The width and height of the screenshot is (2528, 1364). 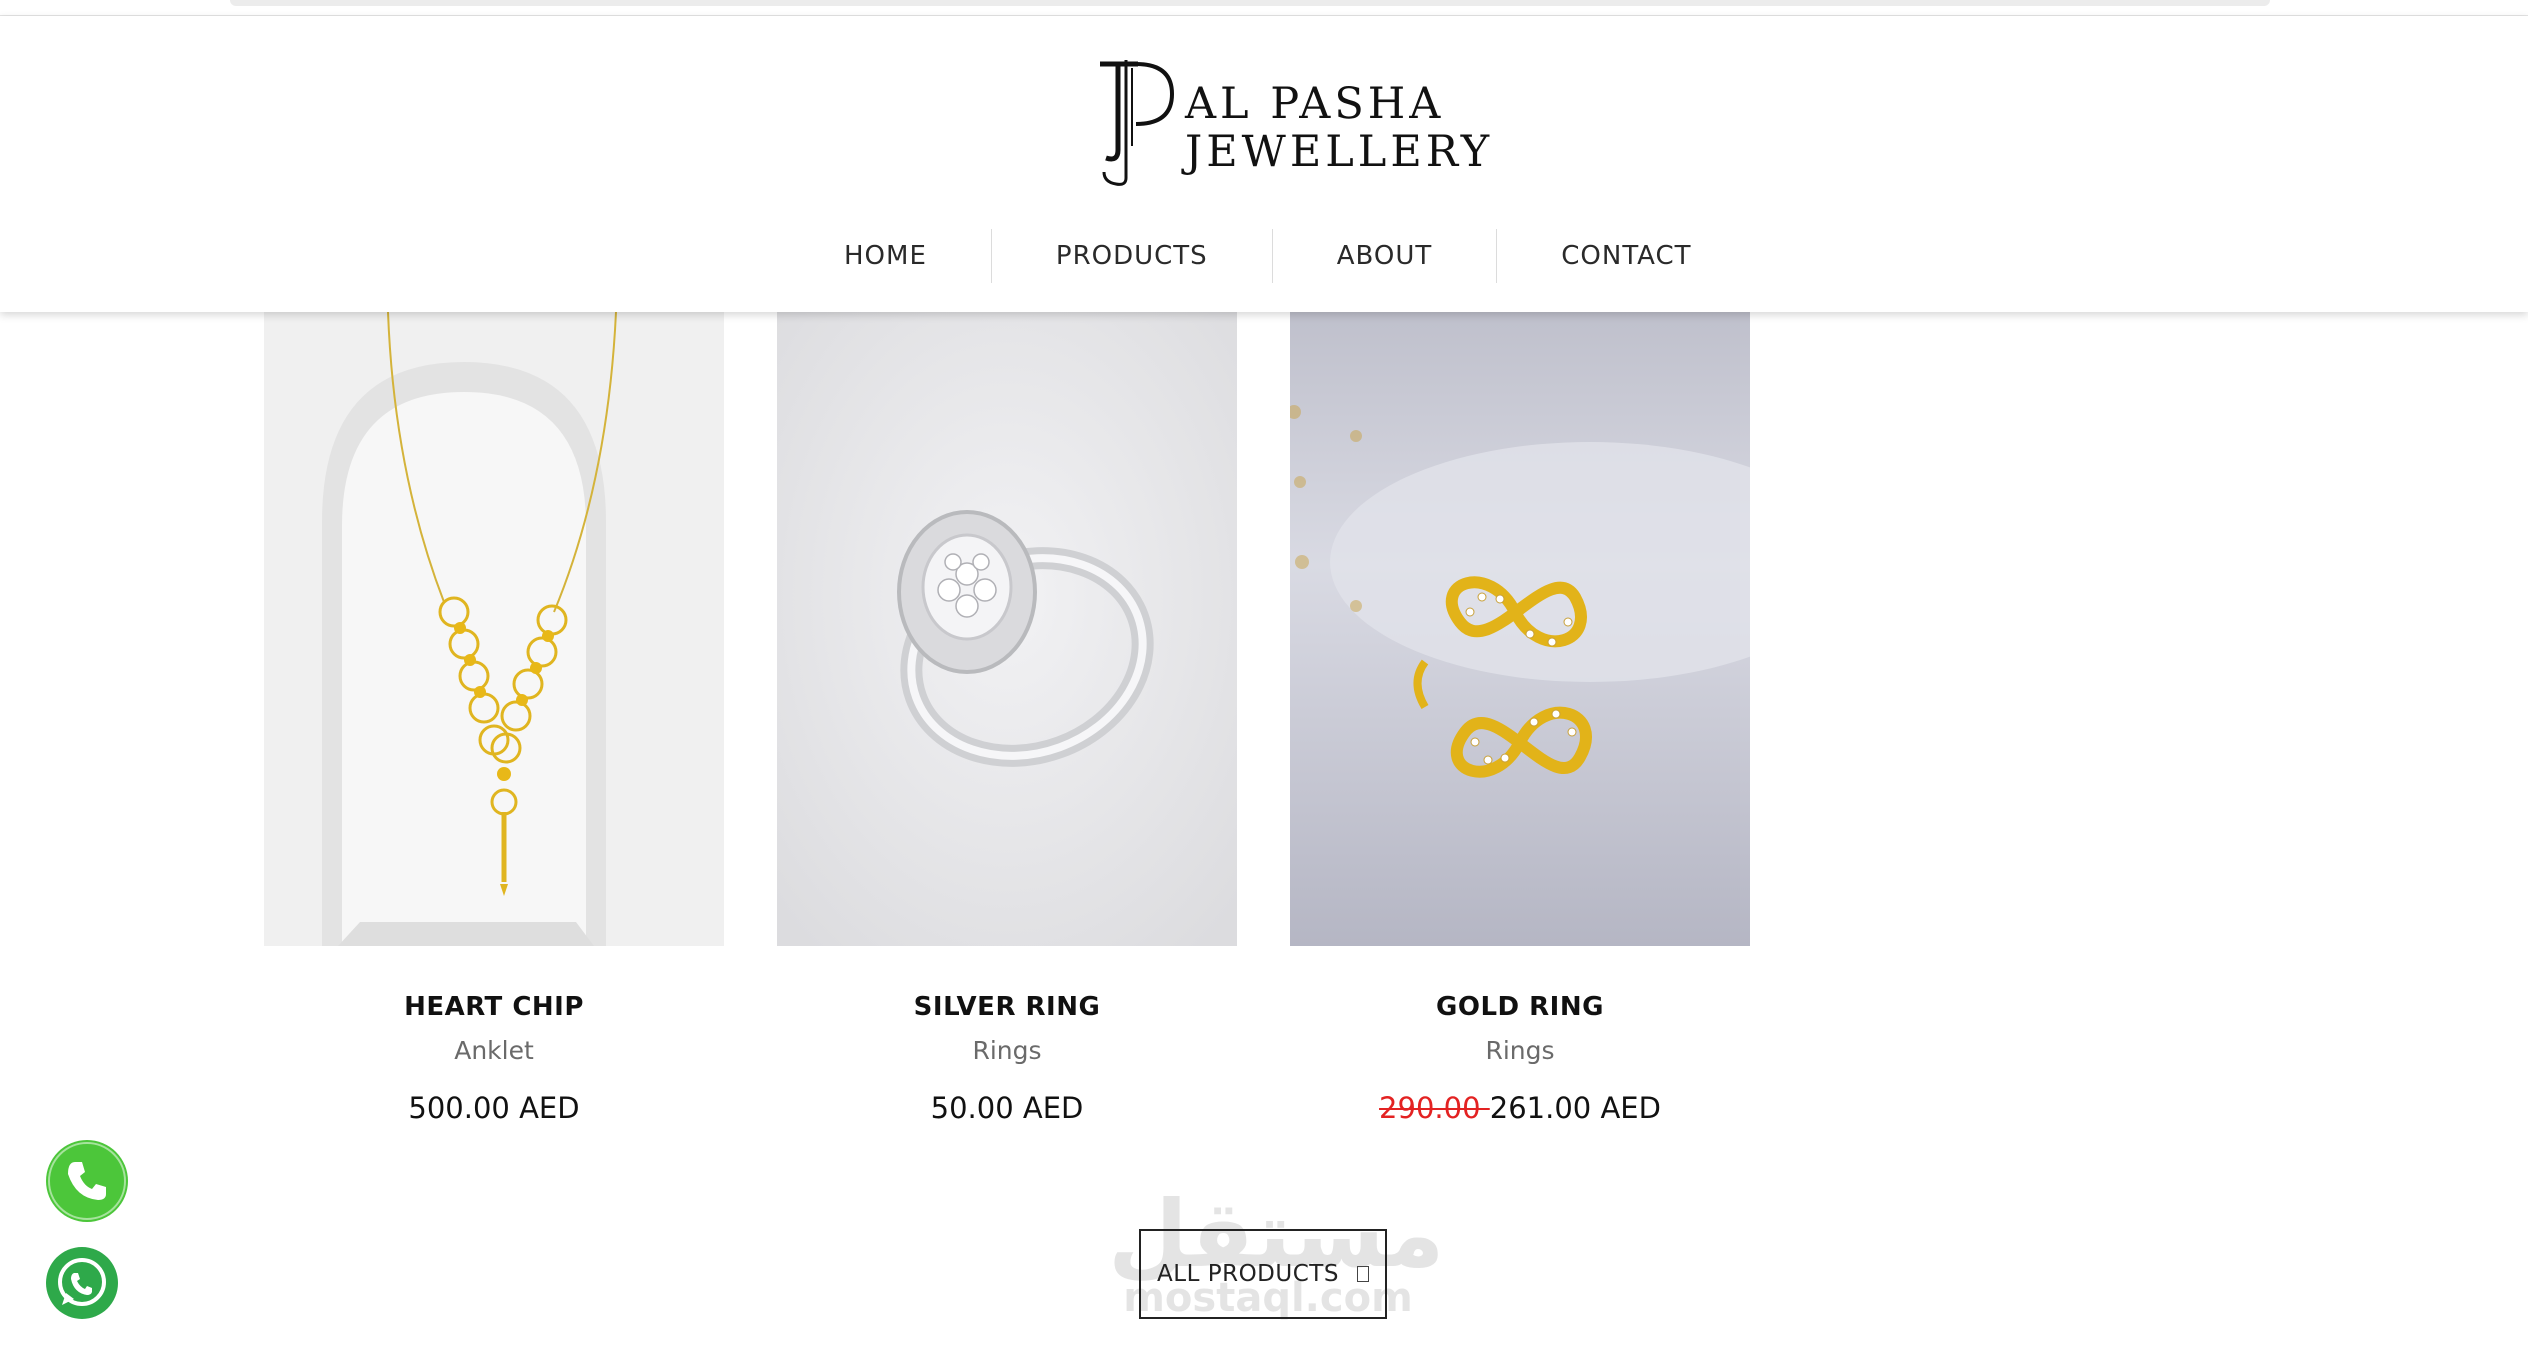 What do you see at coordinates (1385, 256) in the screenshot?
I see `nav-about: ABOUT` at bounding box center [1385, 256].